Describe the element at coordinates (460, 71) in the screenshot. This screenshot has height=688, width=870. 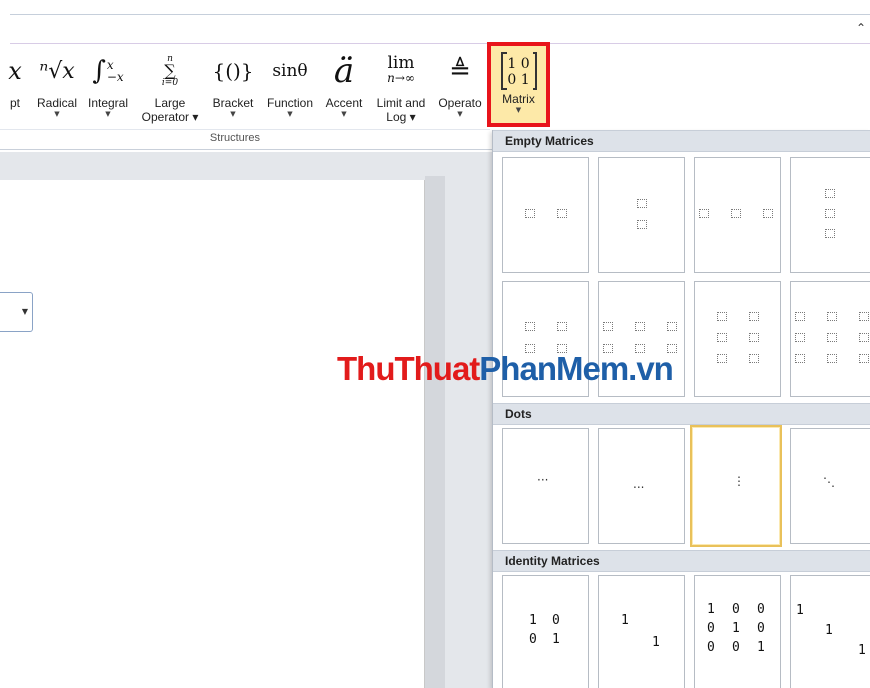
I see `operator-icon: ≜` at that location.